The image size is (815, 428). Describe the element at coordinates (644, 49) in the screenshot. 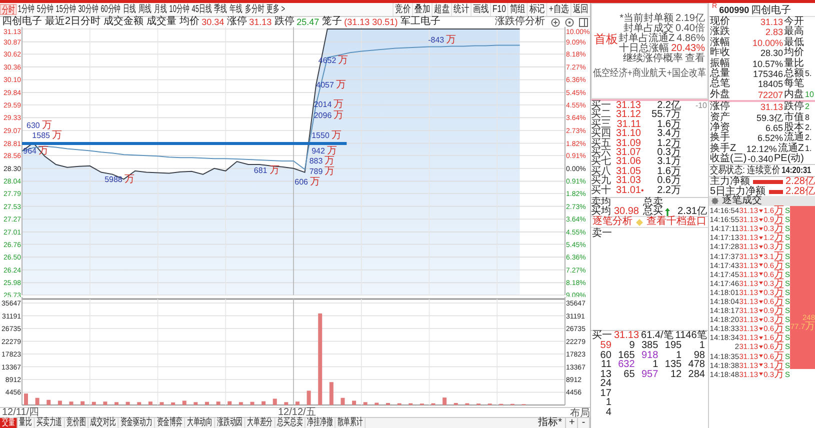

I see `card-label: 十日总涨幅` at that location.